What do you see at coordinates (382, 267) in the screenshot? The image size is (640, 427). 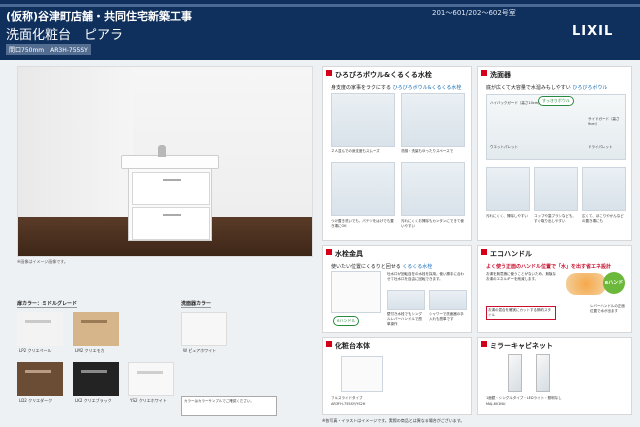 I see `panel-faucet-lead: 使いたい位置にくるりと回せる くるくる水栓` at bounding box center [382, 267].